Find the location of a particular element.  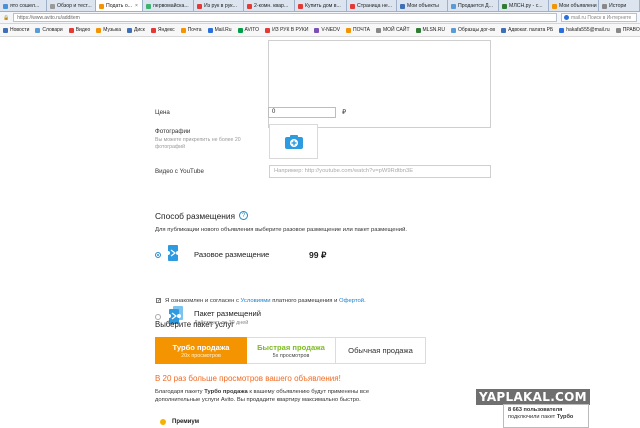

bookmark-label: Адвокат. палата РБ is located at coordinates (531, 30).